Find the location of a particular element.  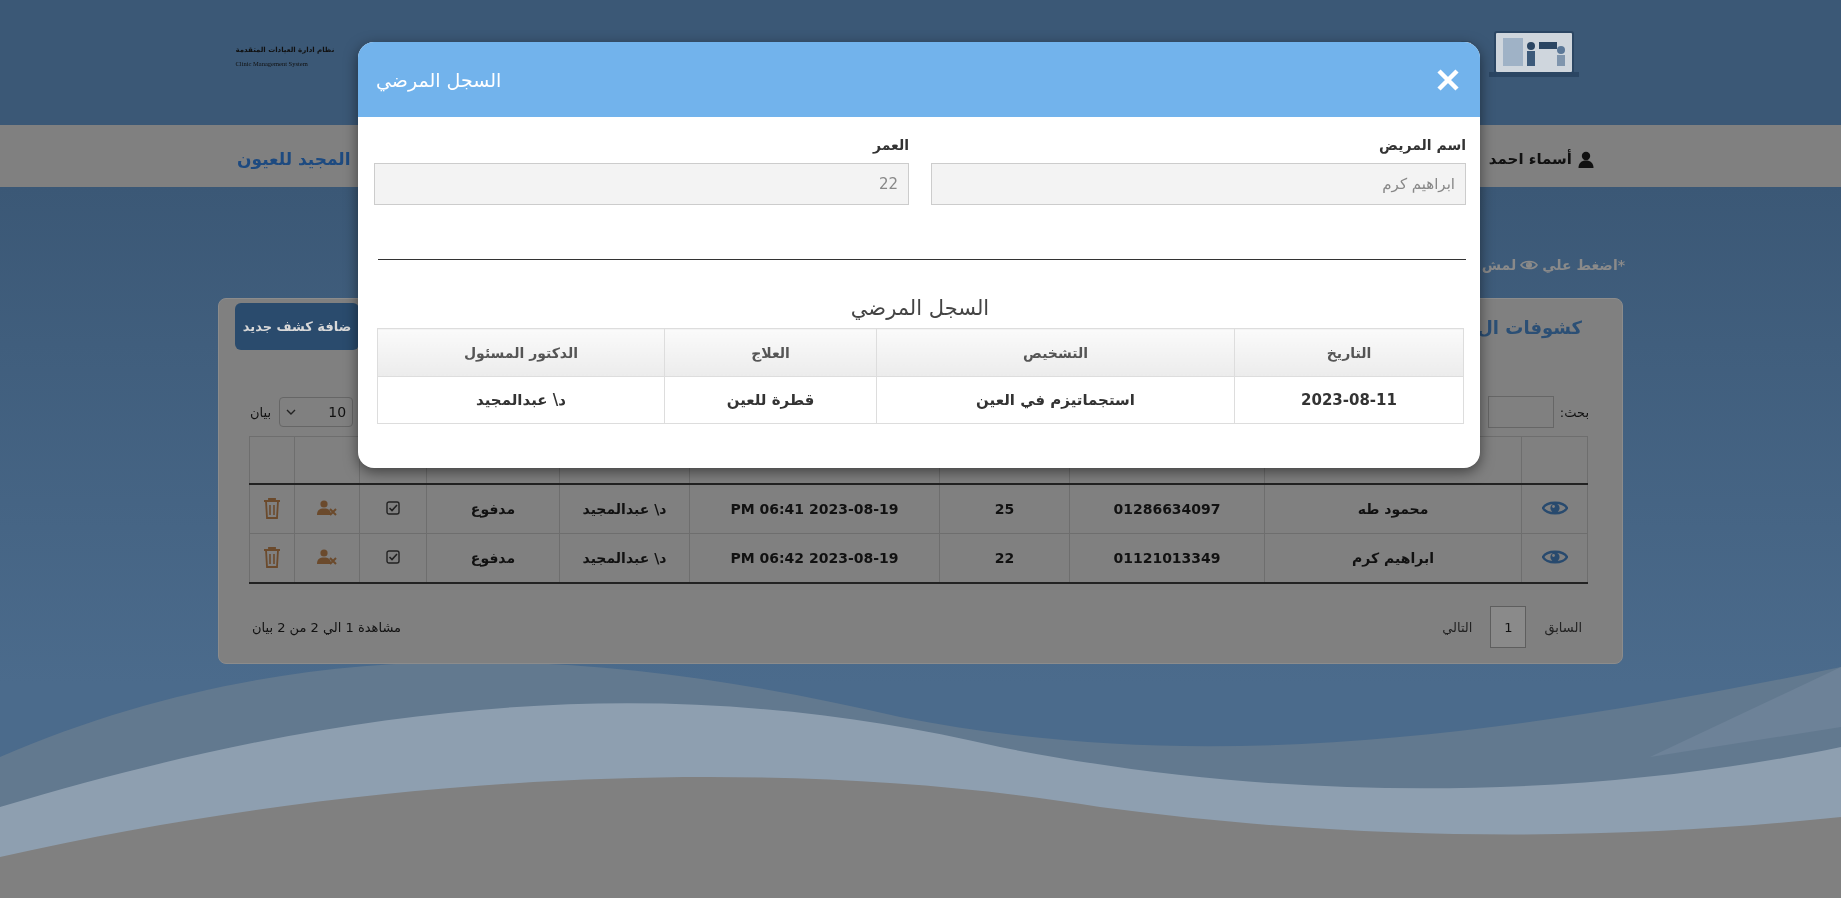

page-size-select: 10 is located at coordinates (316, 412).